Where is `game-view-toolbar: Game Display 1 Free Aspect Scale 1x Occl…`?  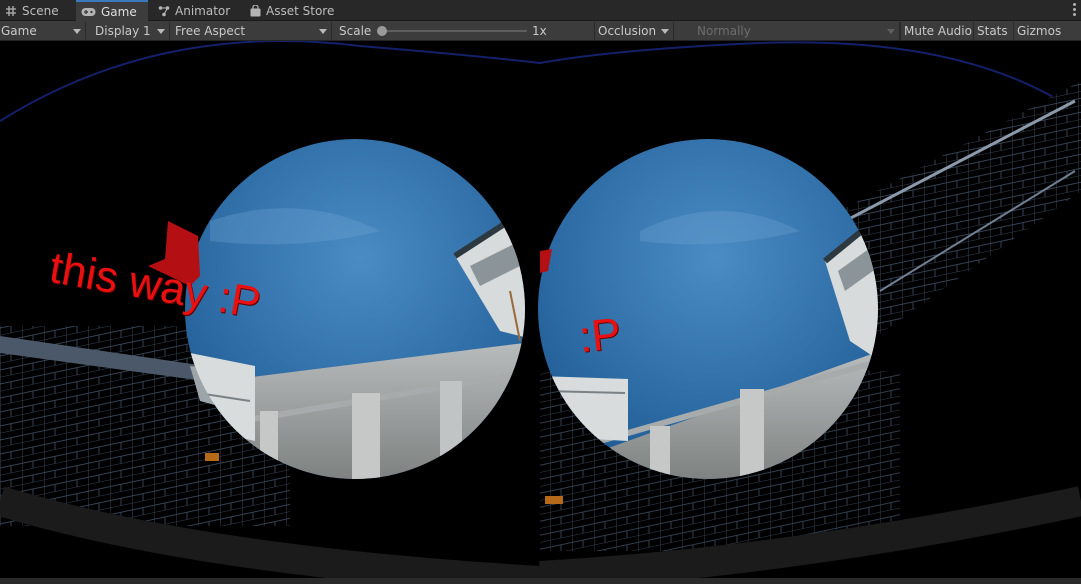
game-view-toolbar: Game Display 1 Free Aspect Scale 1x Occl… is located at coordinates (540, 31).